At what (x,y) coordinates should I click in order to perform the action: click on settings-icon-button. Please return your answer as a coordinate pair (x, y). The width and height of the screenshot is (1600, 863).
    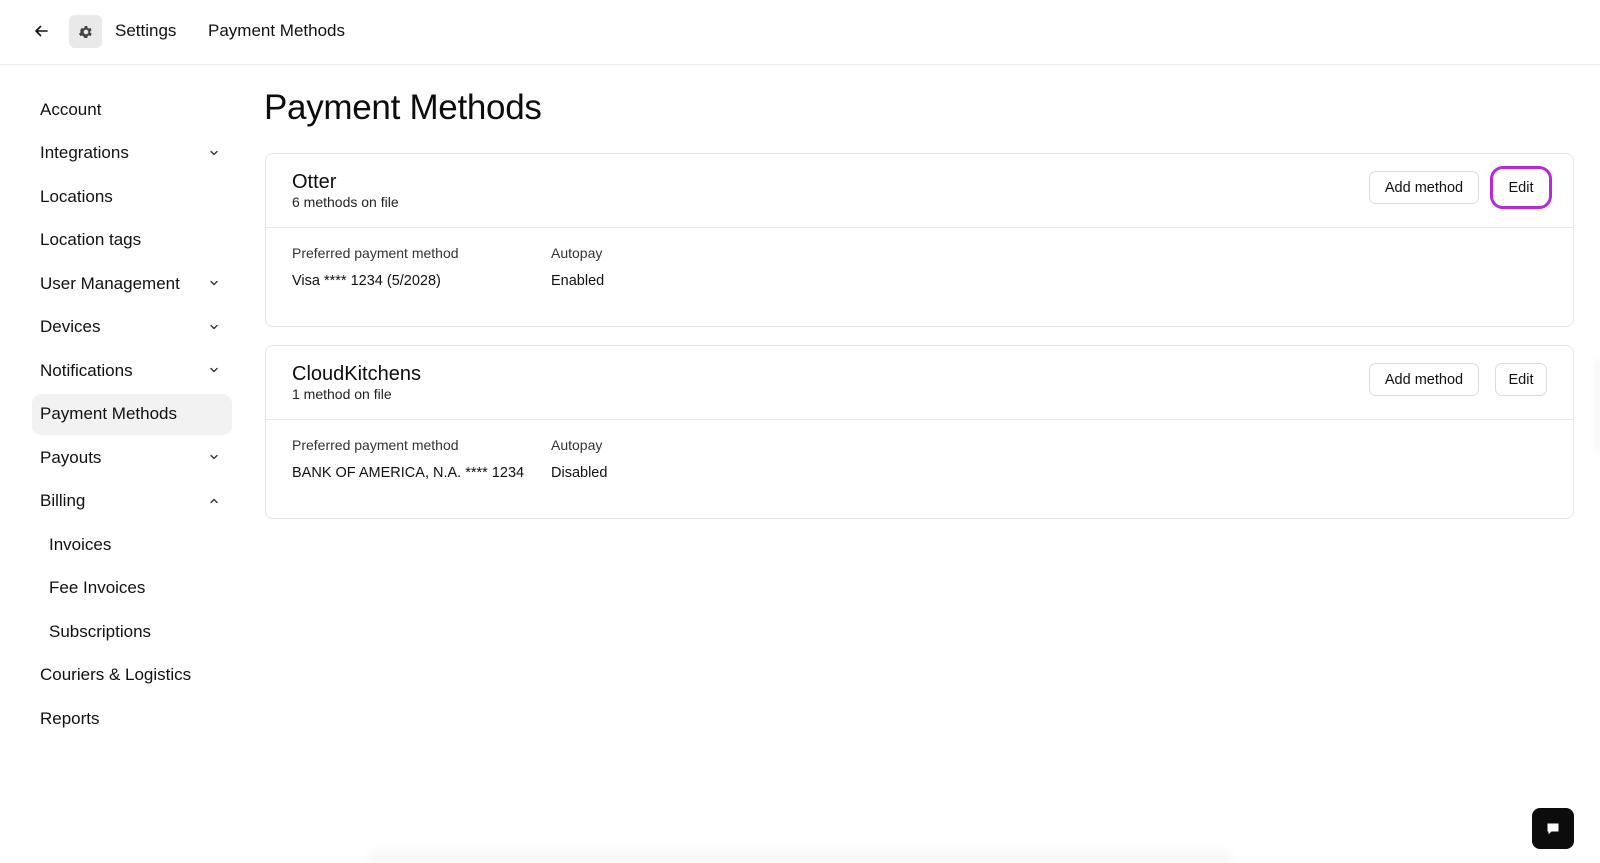
    Looking at the image, I should click on (85, 31).